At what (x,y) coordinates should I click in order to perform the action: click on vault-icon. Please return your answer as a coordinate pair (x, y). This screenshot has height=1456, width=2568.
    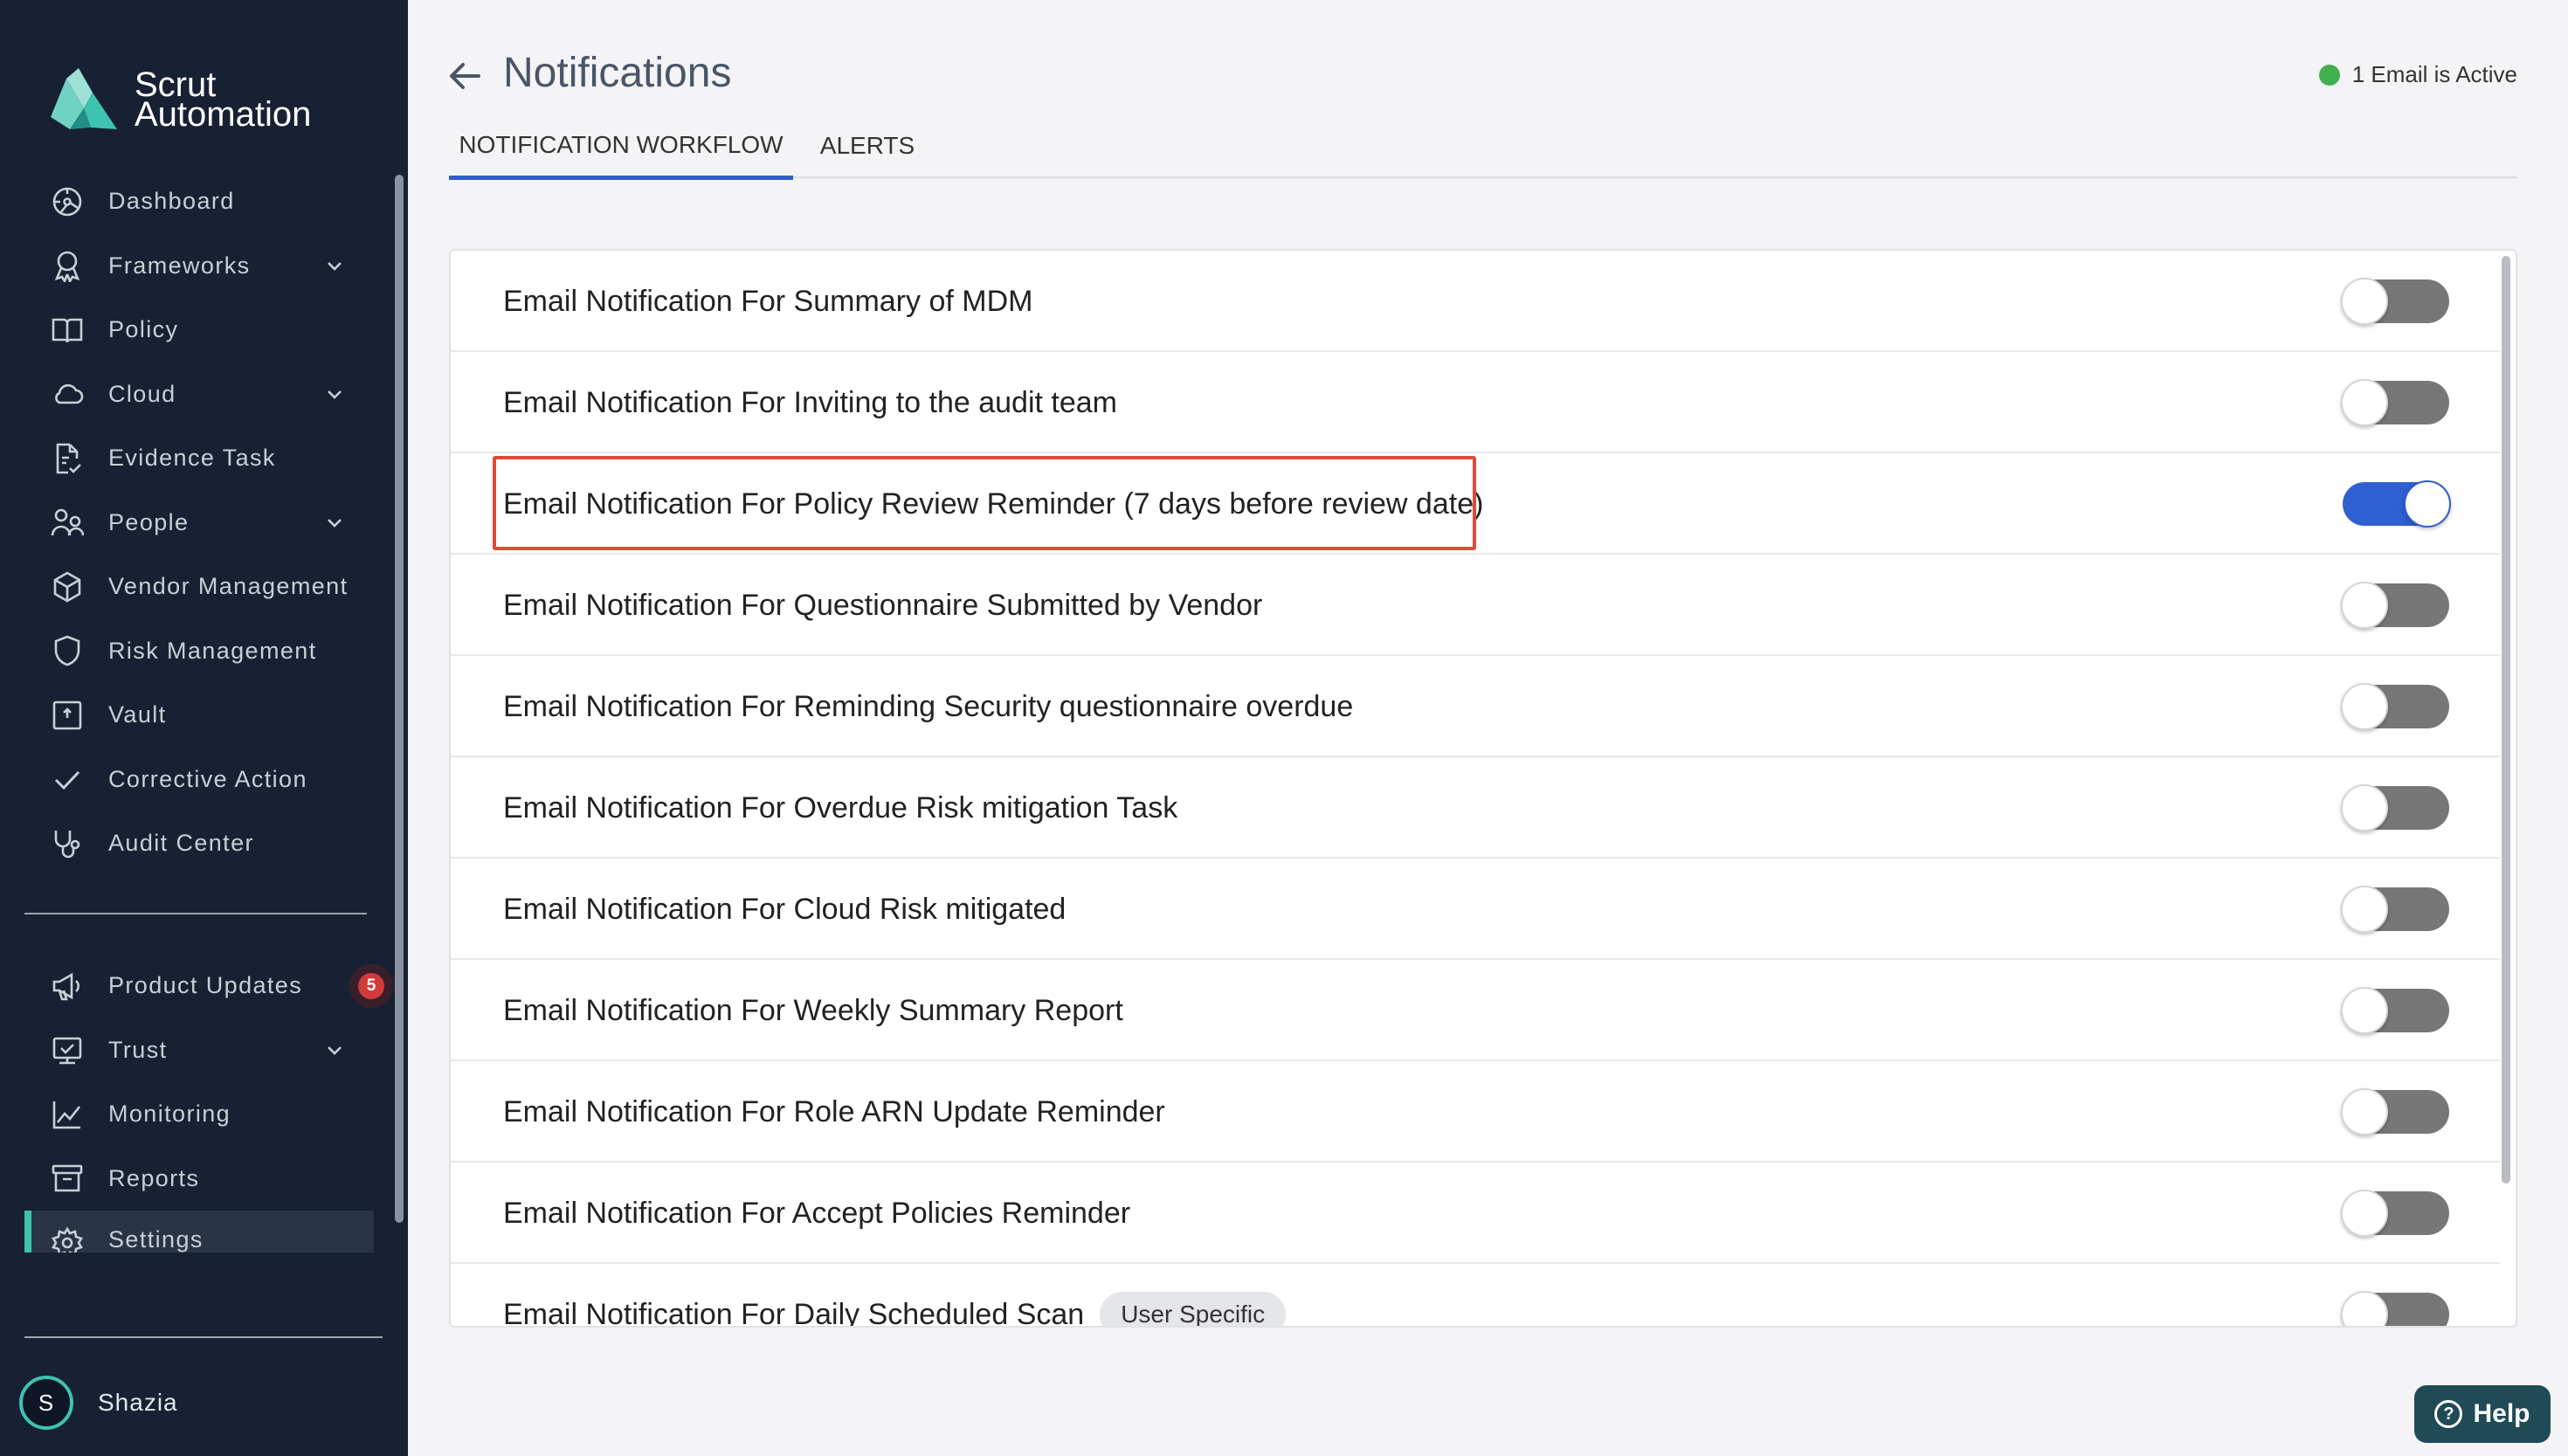
    Looking at the image, I should click on (67, 715).